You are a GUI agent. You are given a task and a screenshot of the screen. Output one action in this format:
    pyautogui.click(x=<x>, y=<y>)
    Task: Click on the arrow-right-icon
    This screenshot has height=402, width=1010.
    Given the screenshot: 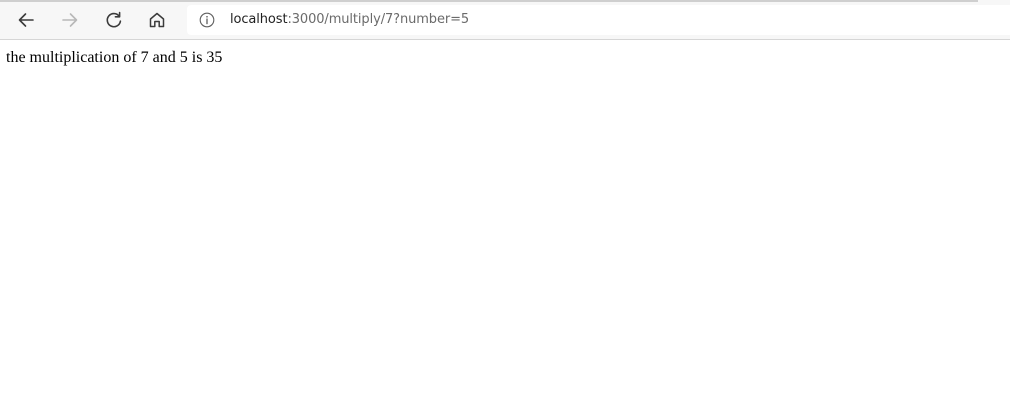 What is the action you would take?
    pyautogui.click(x=70, y=20)
    